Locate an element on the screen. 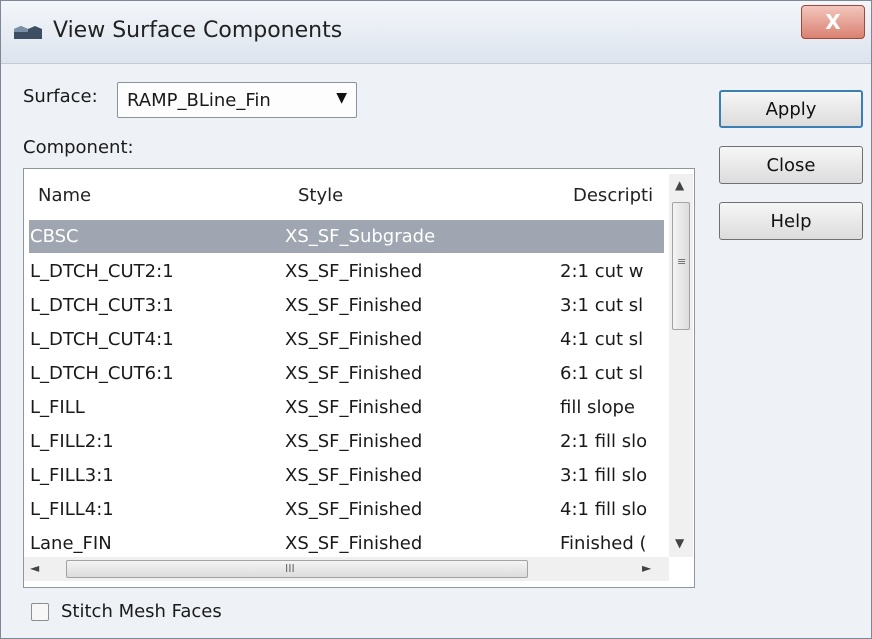 This screenshot has width=872, height=639. scroll-up-arrow-icon: ▲ is located at coordinates (679, 185).